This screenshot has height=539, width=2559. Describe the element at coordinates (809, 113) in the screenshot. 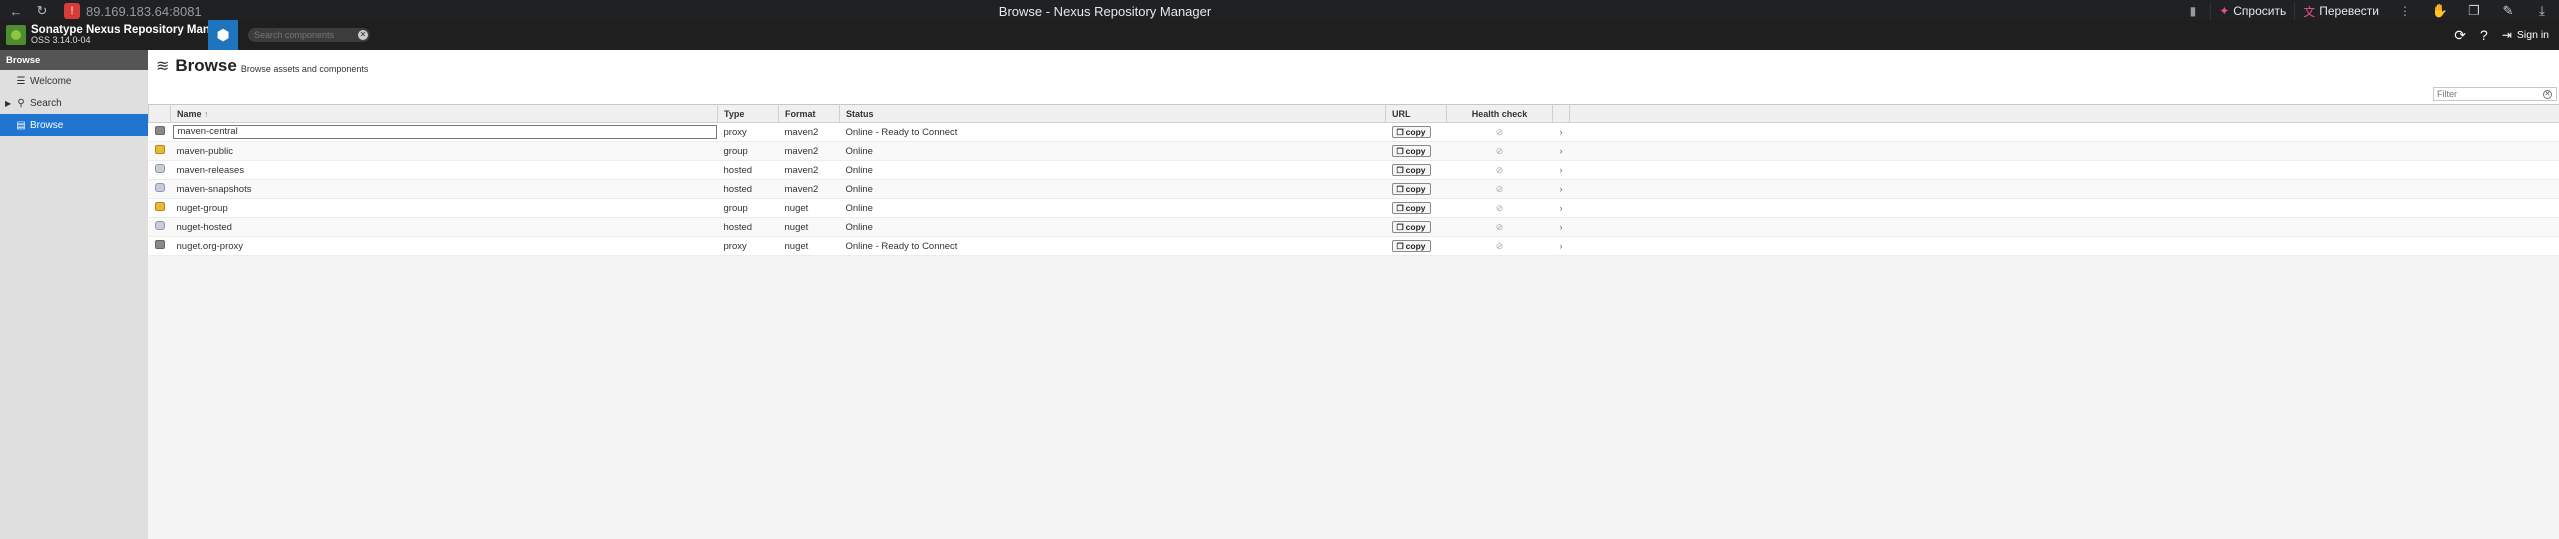

I see `column-header-format: Format` at that location.